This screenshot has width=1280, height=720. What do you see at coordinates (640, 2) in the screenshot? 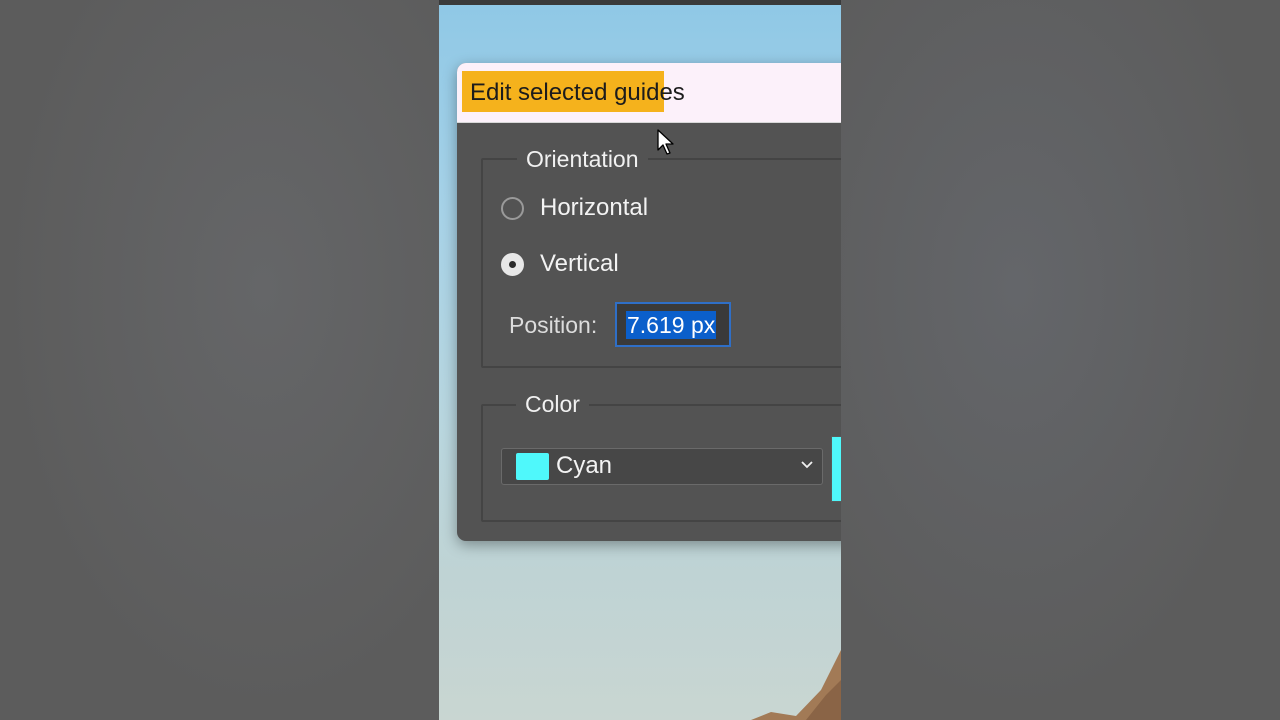
I see `frame-top-bar` at bounding box center [640, 2].